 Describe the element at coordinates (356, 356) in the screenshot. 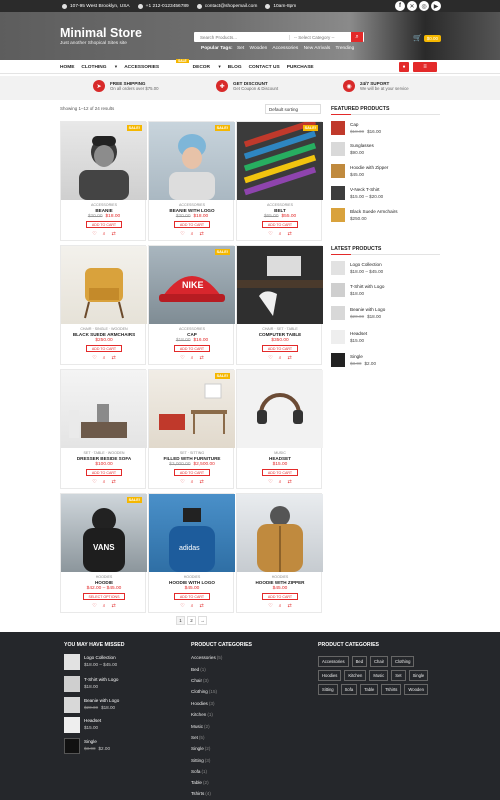

I see `product-name: Single` at that location.